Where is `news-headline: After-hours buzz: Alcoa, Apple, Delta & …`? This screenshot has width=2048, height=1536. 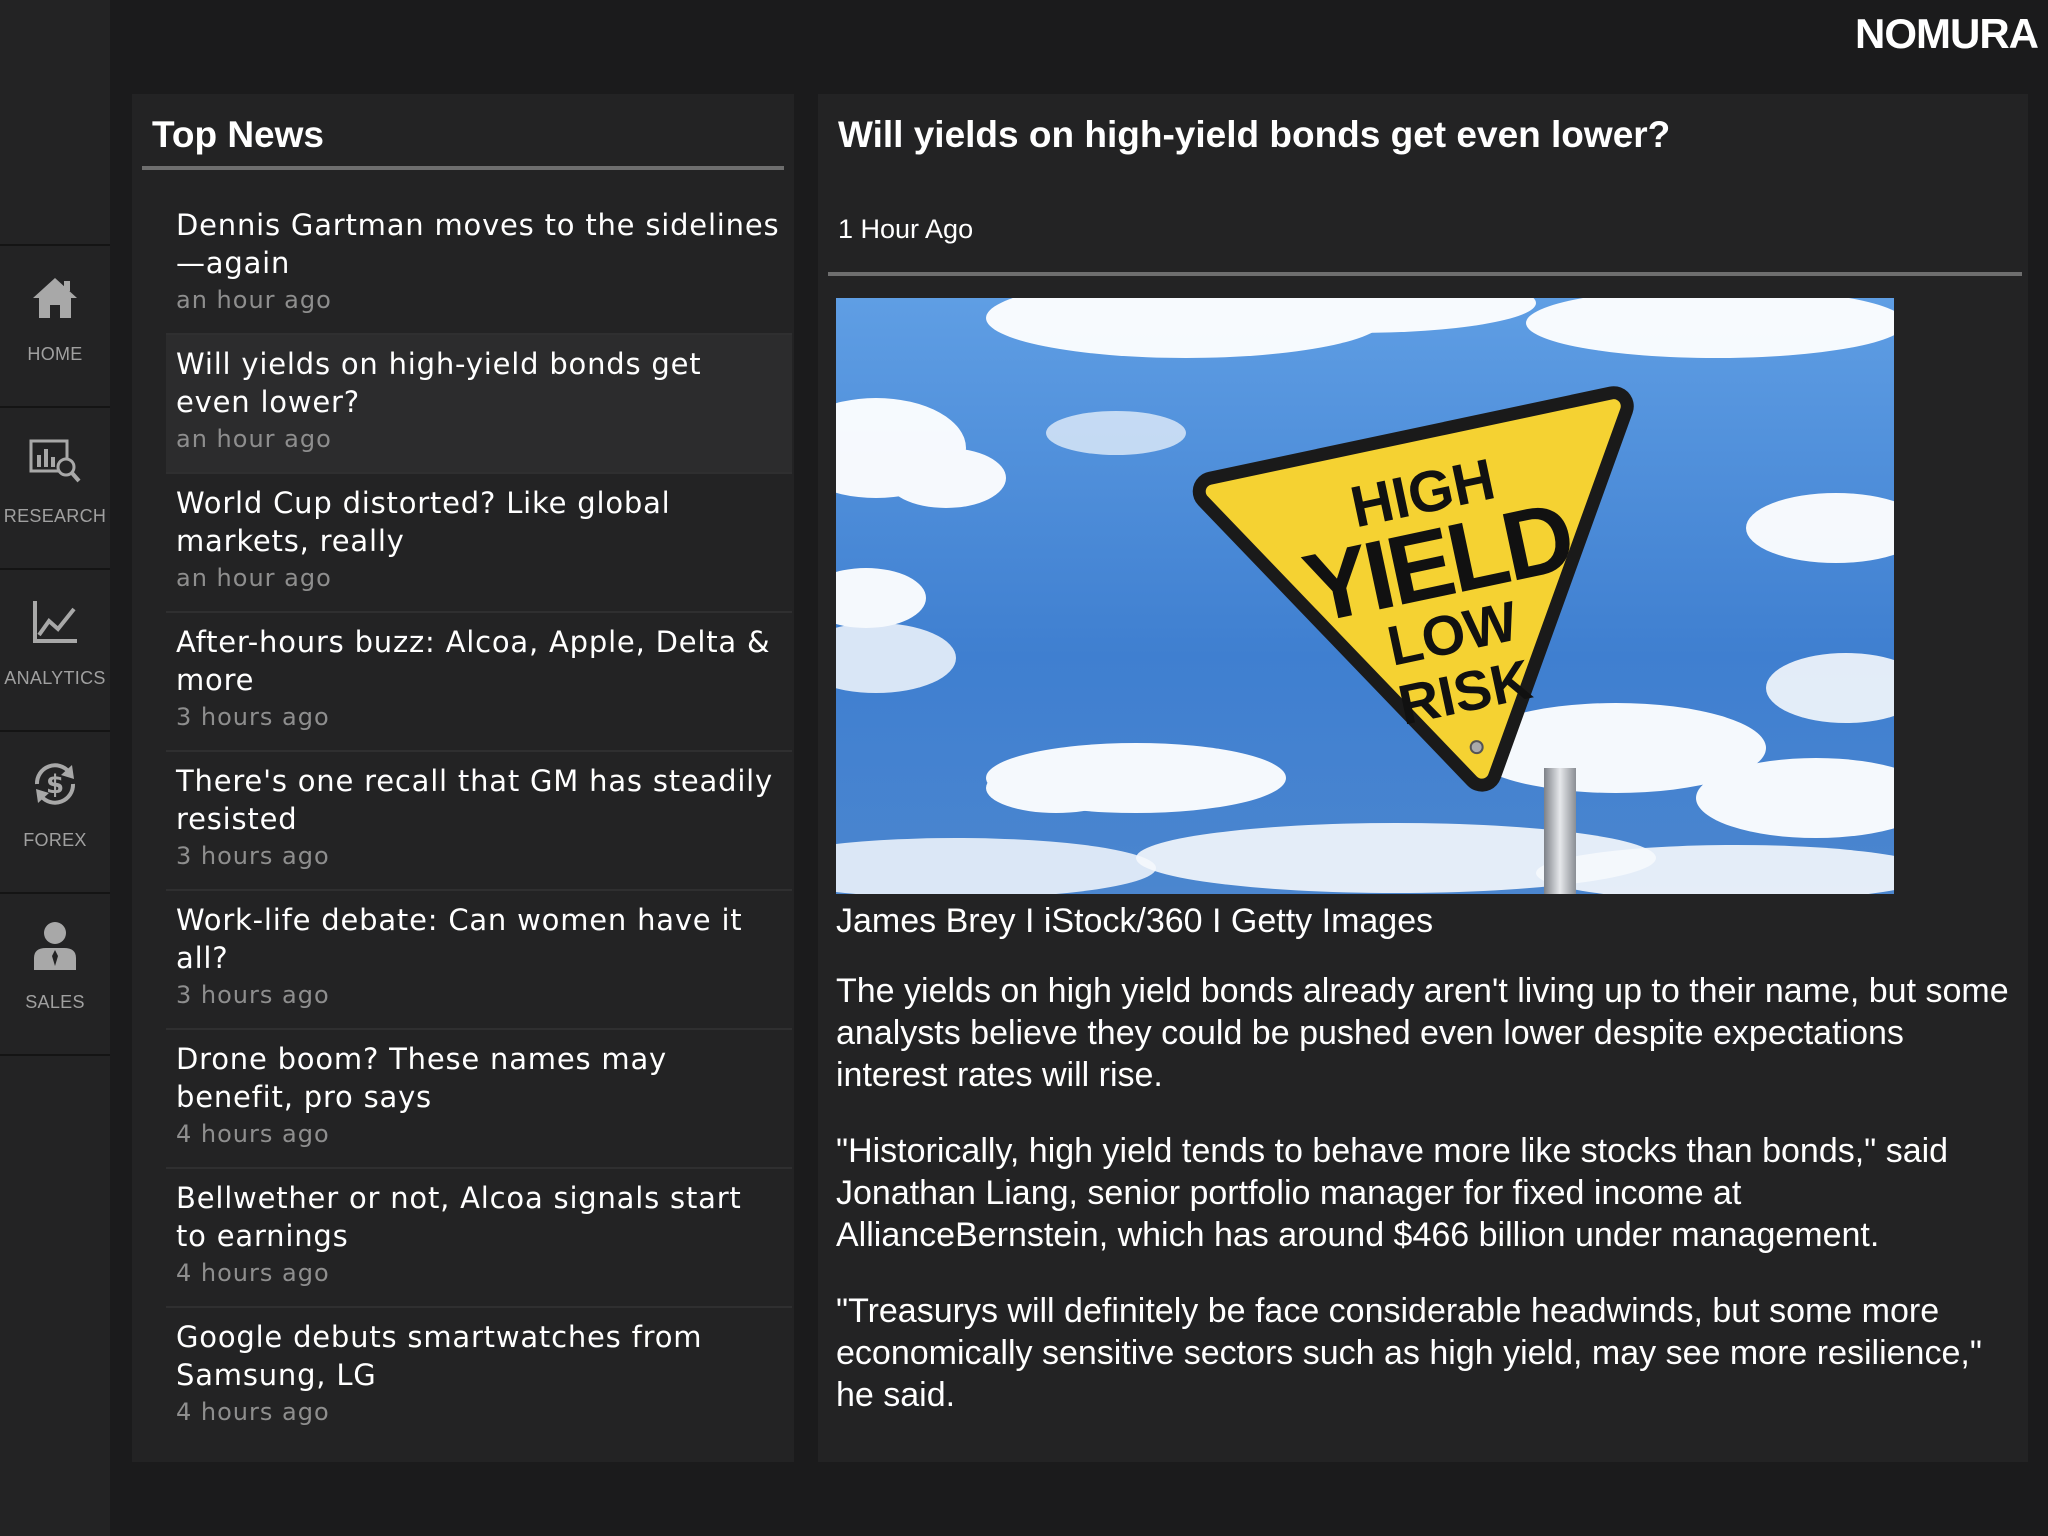
news-headline: After-hours buzz: Alcoa, Apple, Delta & … is located at coordinates (473, 661).